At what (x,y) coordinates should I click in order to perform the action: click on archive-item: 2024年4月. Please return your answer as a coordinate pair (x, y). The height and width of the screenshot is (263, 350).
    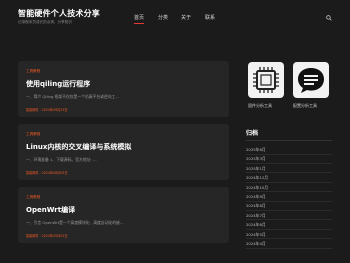
    Looking at the image, I should click on (289, 244).